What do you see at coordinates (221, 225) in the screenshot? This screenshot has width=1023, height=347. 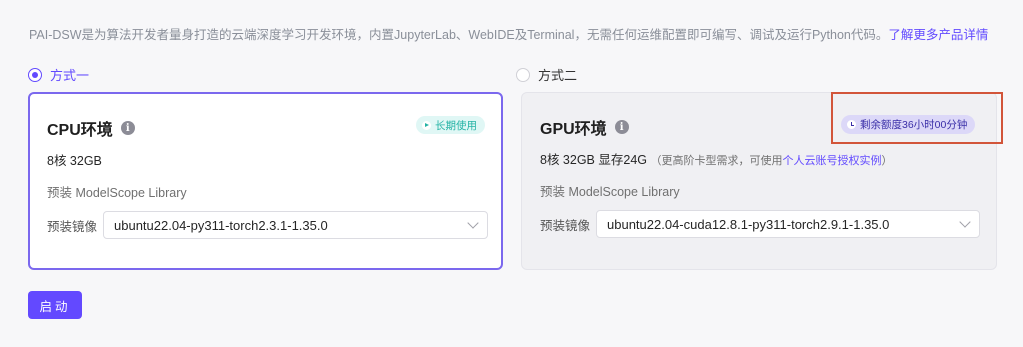 I see `cpu-image-value: ubuntu22.04-py311-torch2.3.1-1.35.0` at bounding box center [221, 225].